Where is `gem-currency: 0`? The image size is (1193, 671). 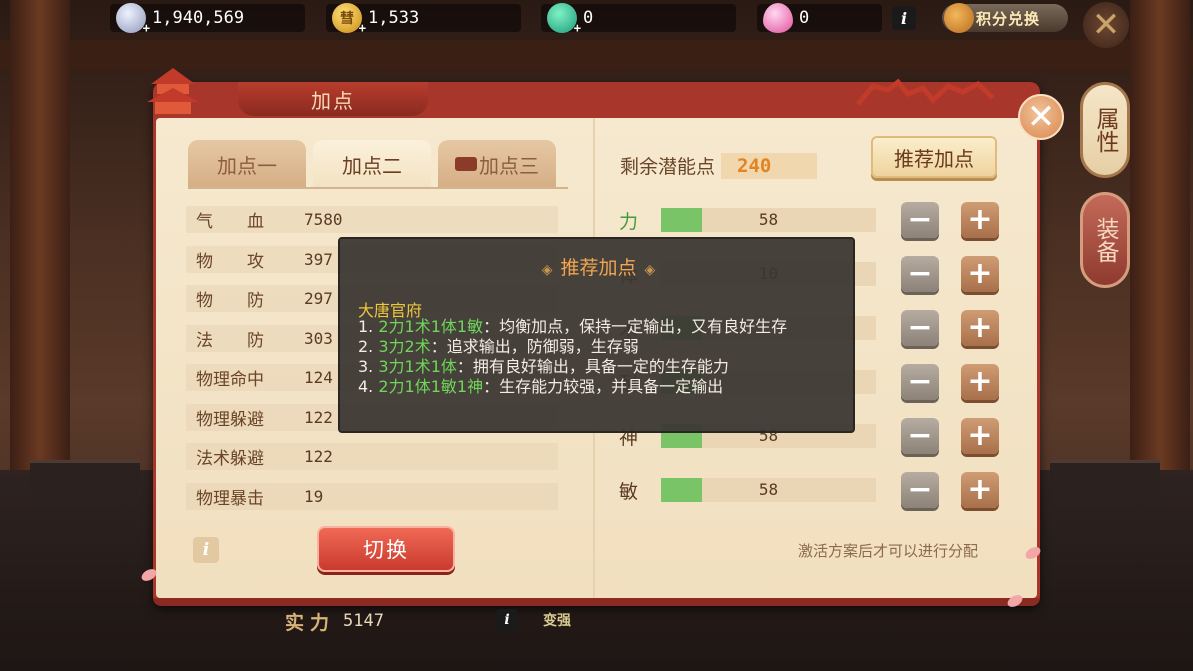
gem-currency: 0 is located at coordinates (819, 18).